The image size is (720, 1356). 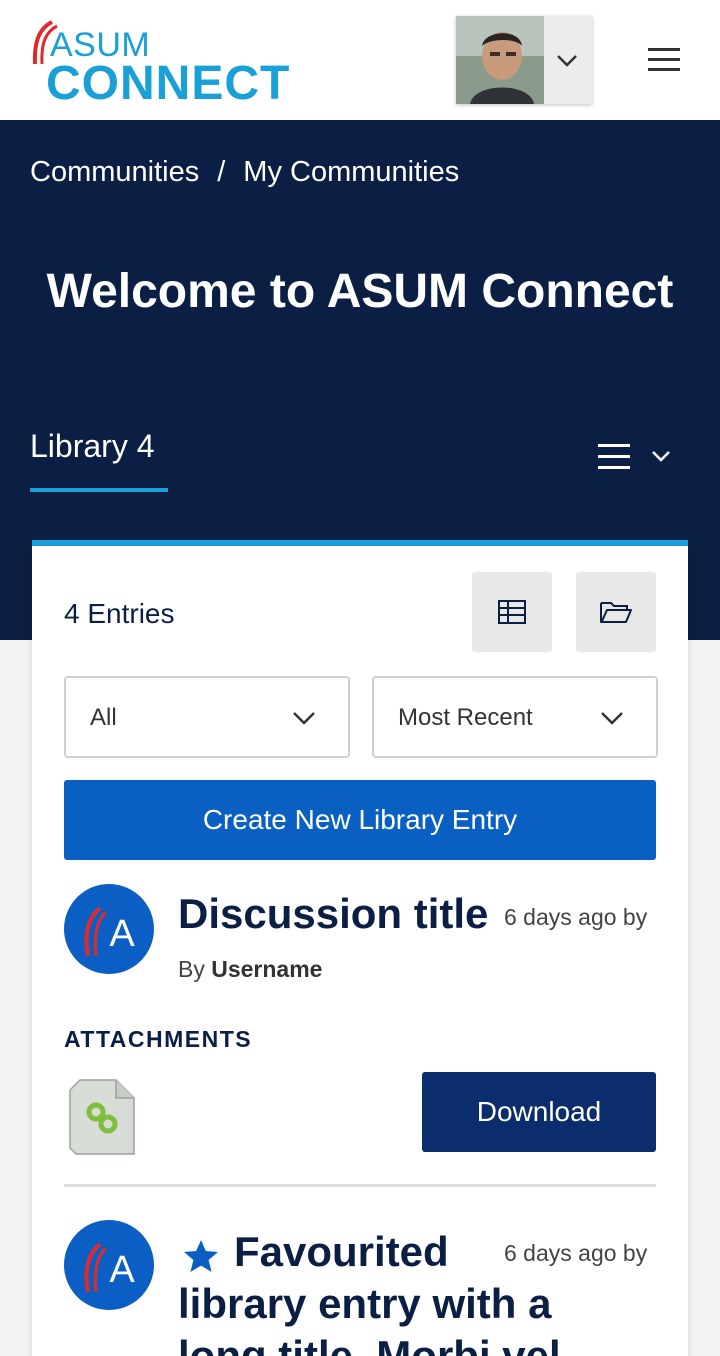 I want to click on table-view-icon, so click(x=512, y=612).